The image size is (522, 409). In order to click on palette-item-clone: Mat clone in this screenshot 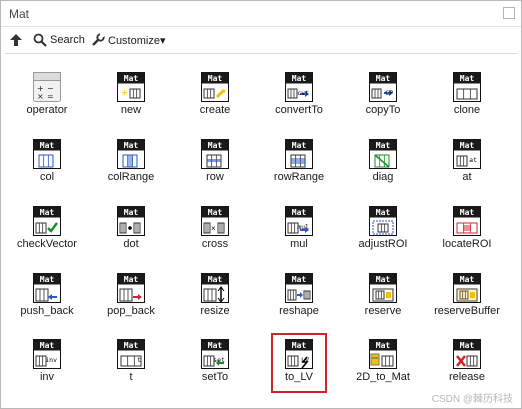, I will do `click(467, 85)`.